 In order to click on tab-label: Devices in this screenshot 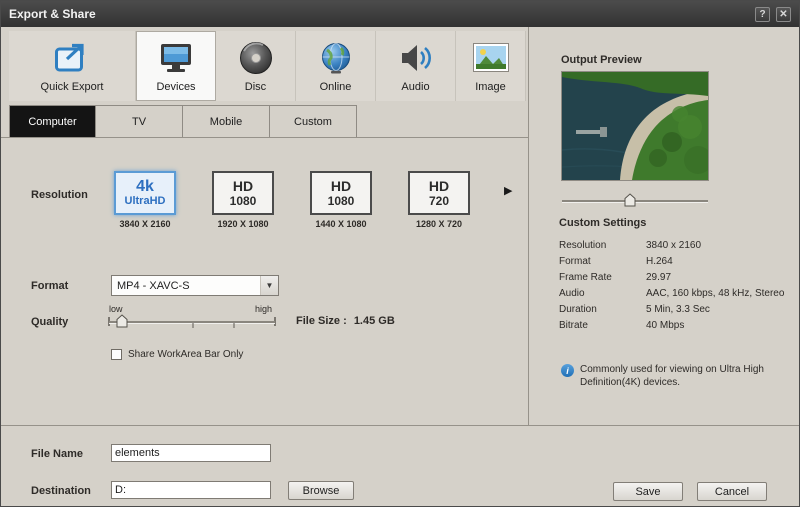, I will do `click(176, 86)`.